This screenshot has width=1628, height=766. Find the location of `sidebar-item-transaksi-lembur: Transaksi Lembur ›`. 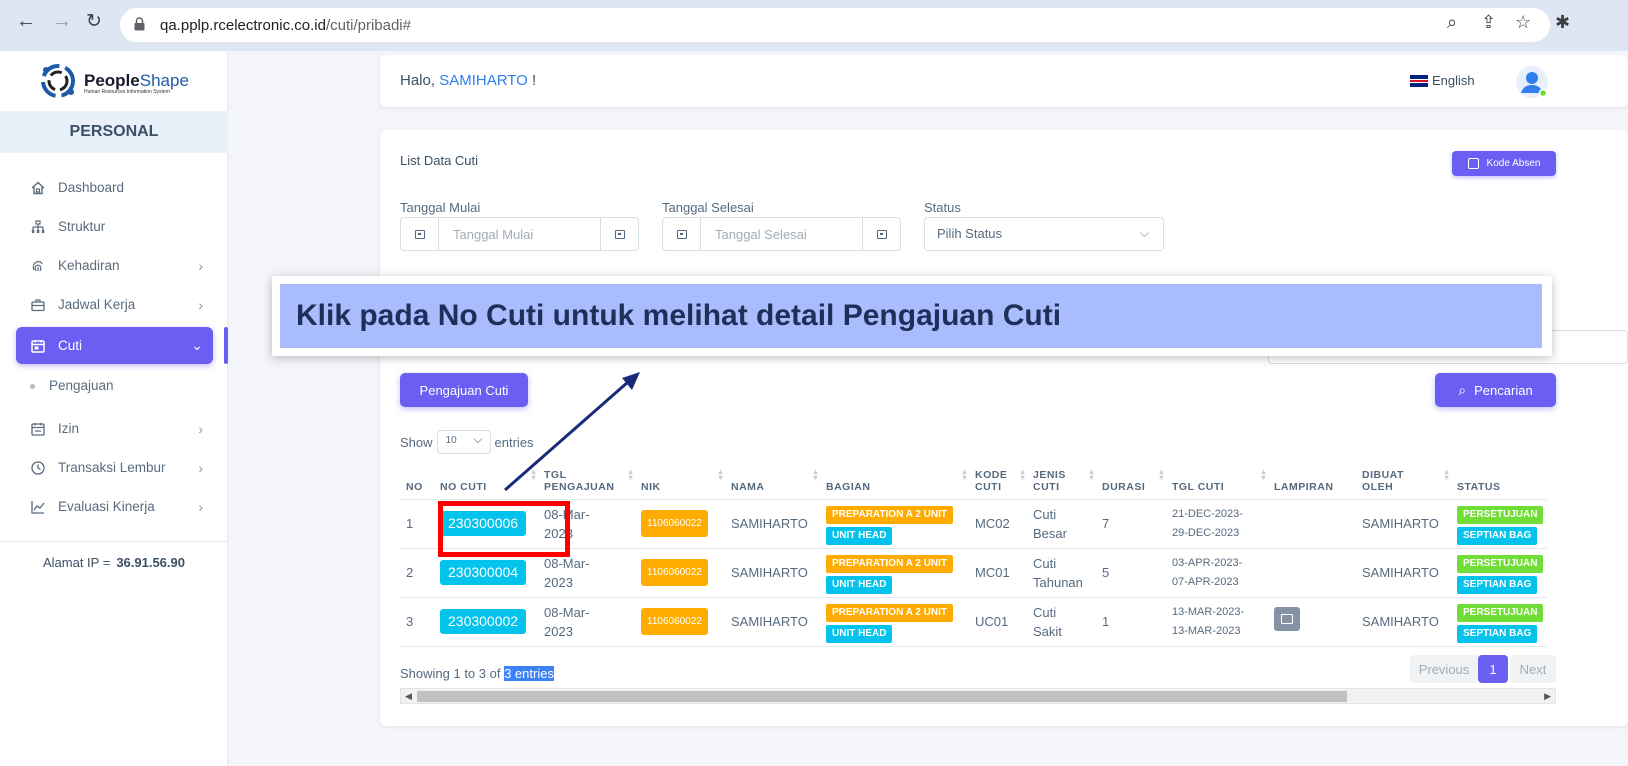

sidebar-item-transaksi-lembur: Transaksi Lembur › is located at coordinates (114, 467).